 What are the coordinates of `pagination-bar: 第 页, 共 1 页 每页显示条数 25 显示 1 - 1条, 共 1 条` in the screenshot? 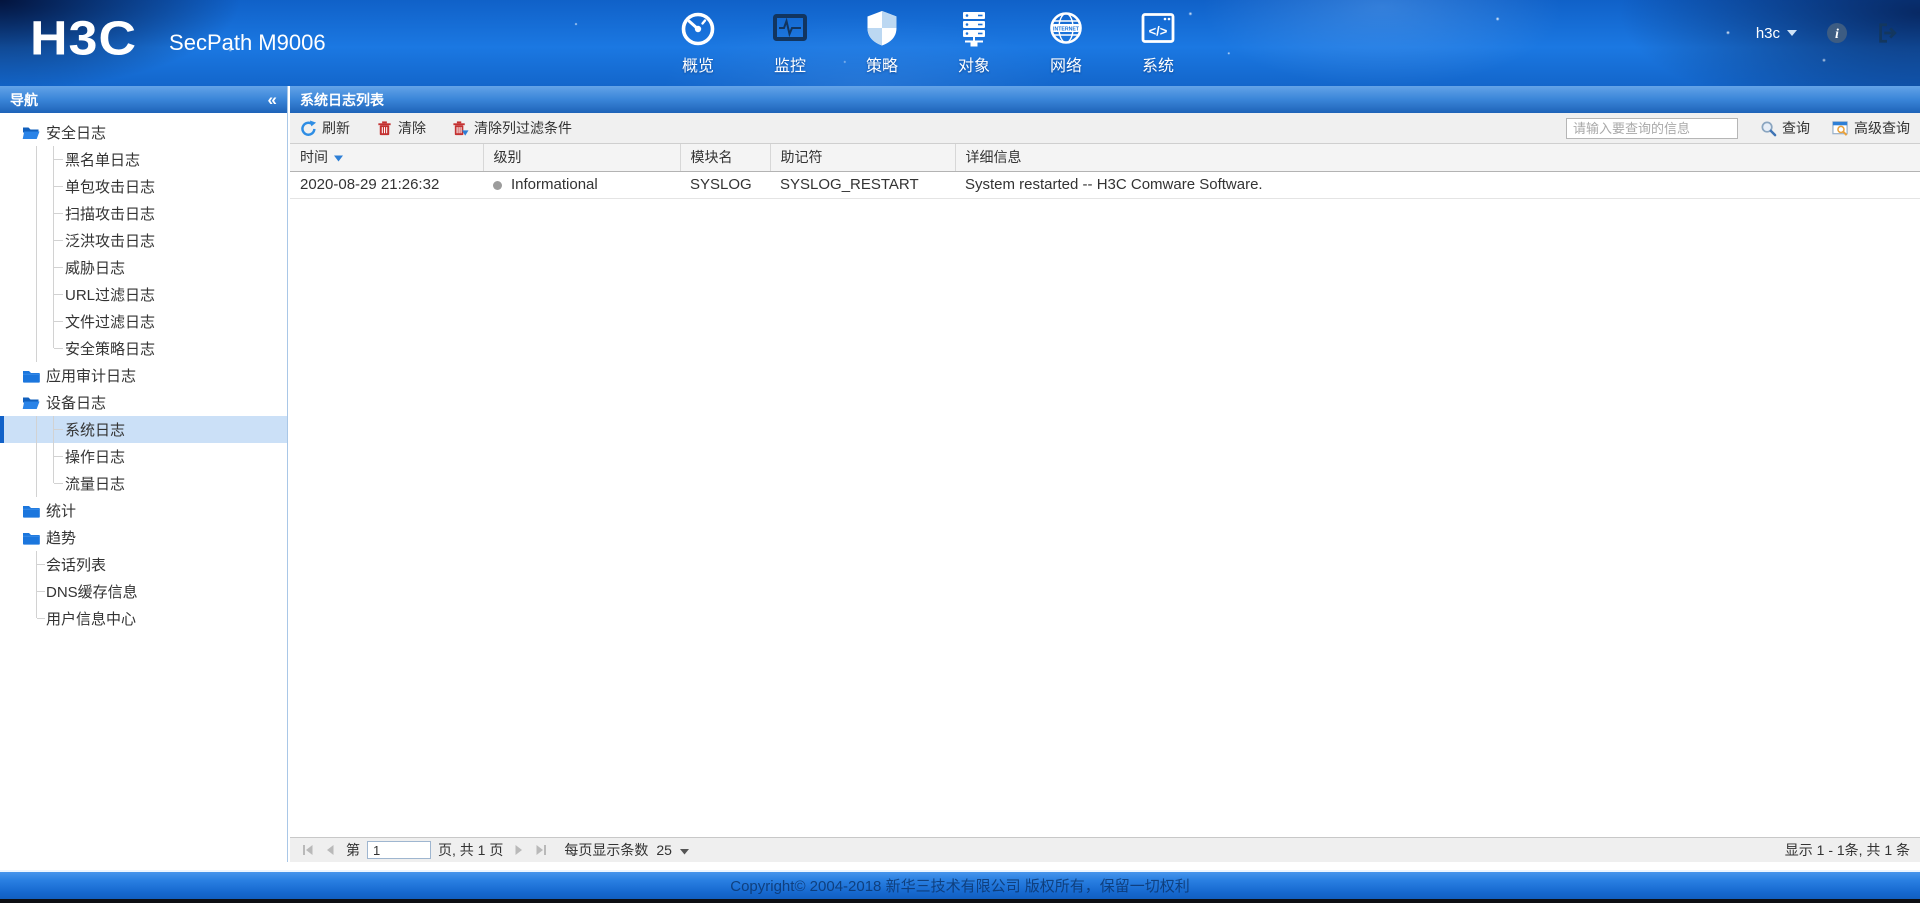 It's located at (1105, 849).